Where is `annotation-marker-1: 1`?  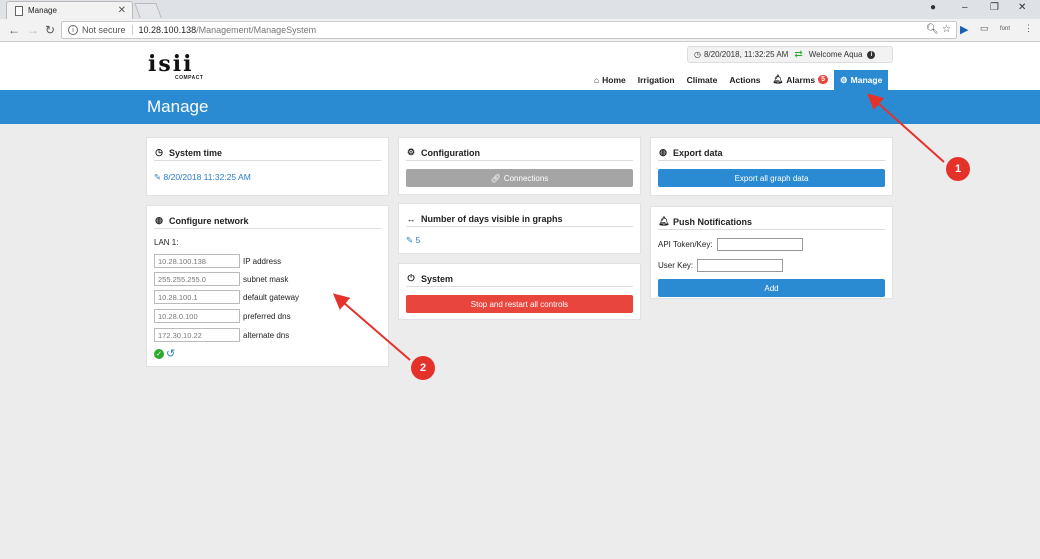
annotation-marker-1: 1 is located at coordinates (958, 169).